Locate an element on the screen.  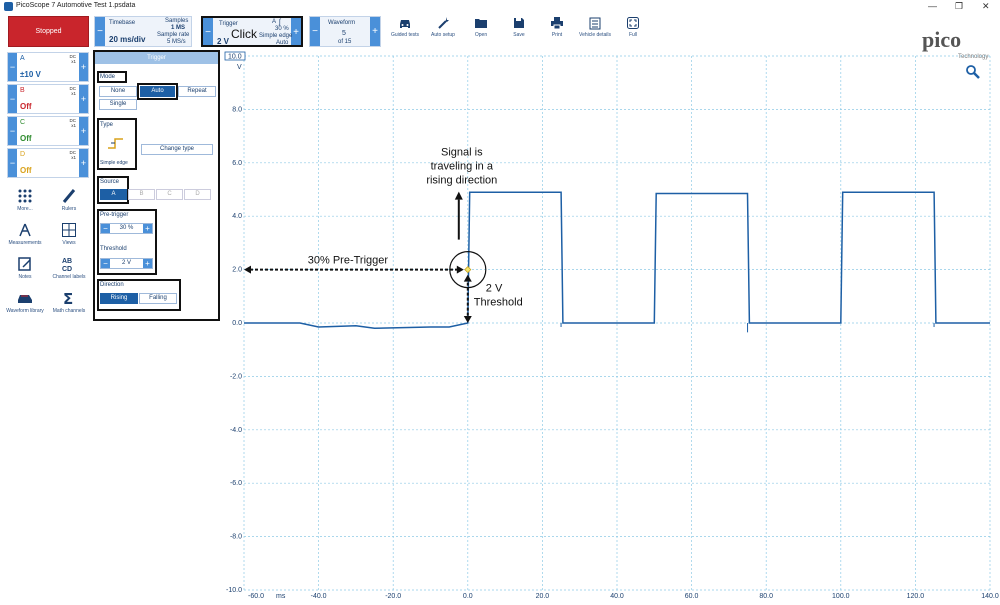
waveform-previous-button: − is located at coordinates (315, 31).